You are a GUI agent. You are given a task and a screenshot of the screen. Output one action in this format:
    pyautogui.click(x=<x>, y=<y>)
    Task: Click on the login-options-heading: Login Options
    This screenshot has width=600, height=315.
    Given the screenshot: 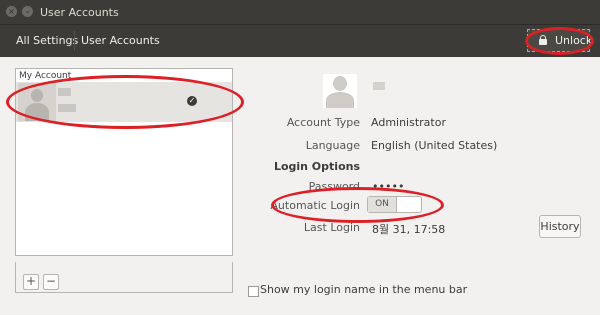 What is the action you would take?
    pyautogui.click(x=316, y=166)
    